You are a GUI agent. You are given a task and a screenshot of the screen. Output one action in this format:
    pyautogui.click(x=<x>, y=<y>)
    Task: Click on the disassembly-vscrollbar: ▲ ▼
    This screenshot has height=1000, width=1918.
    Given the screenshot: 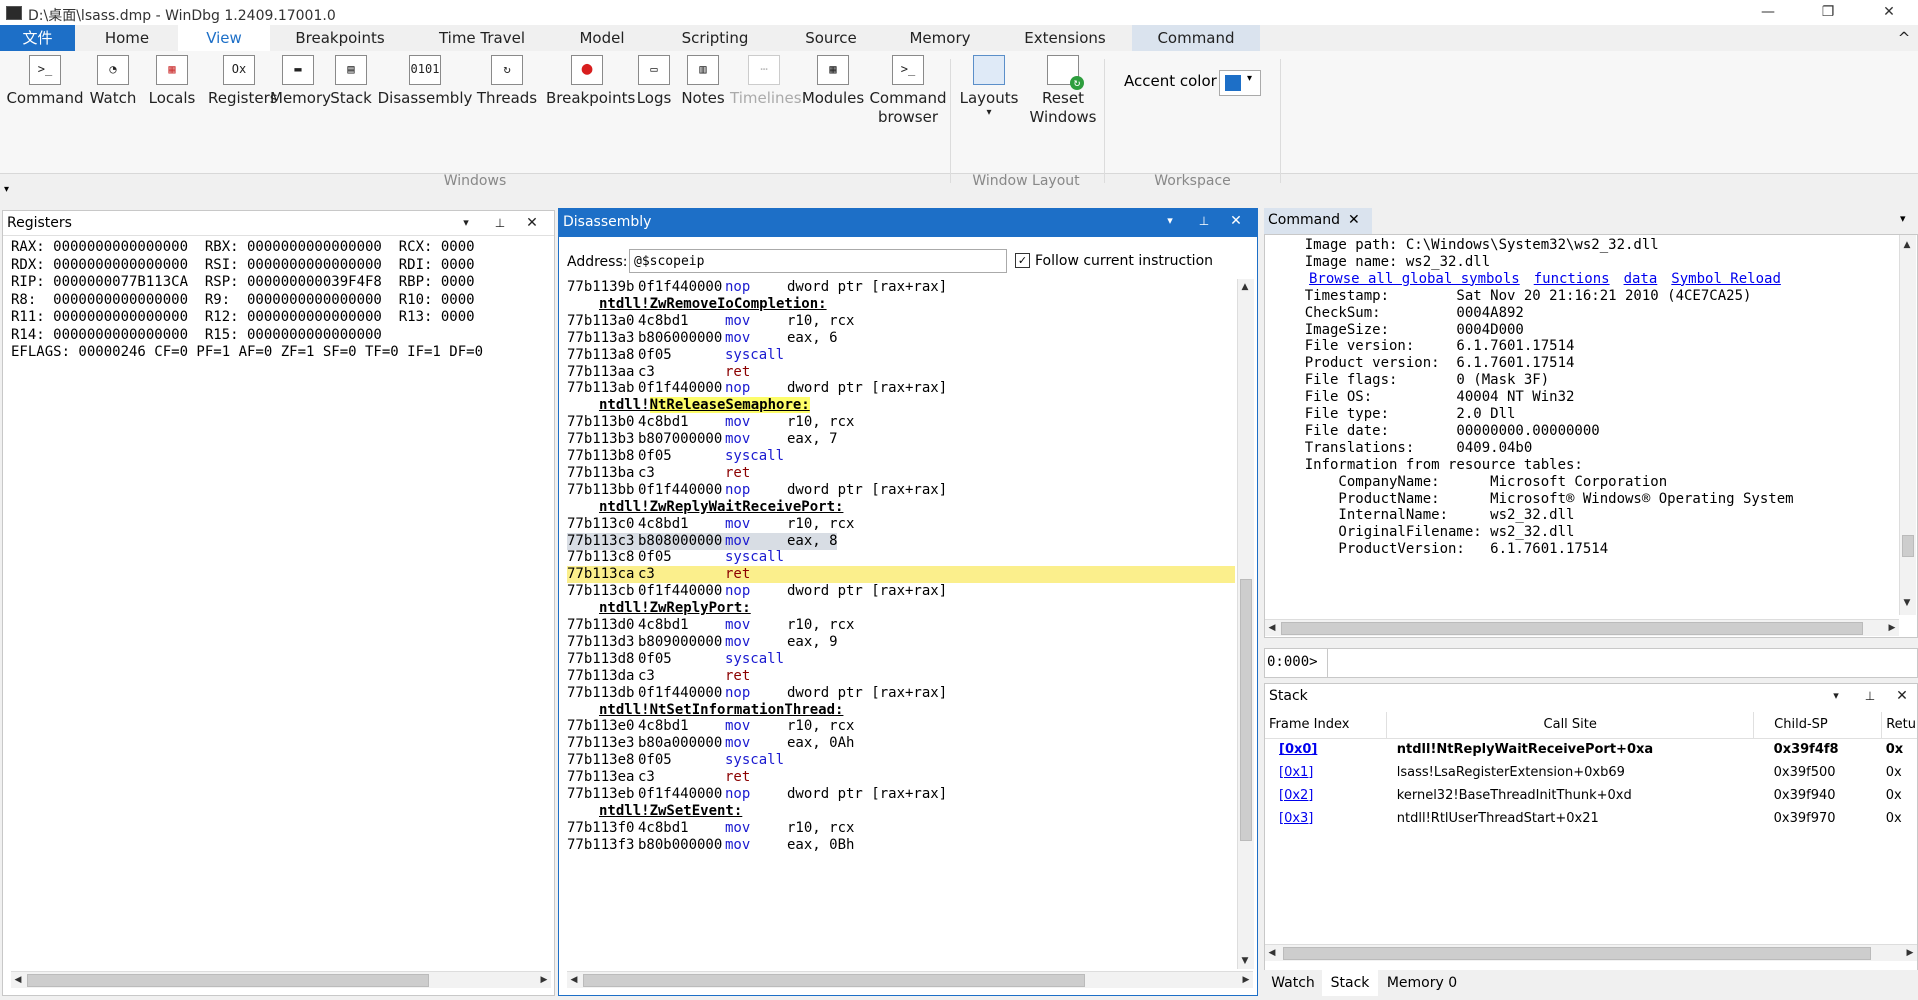 What is the action you would take?
    pyautogui.click(x=1245, y=624)
    